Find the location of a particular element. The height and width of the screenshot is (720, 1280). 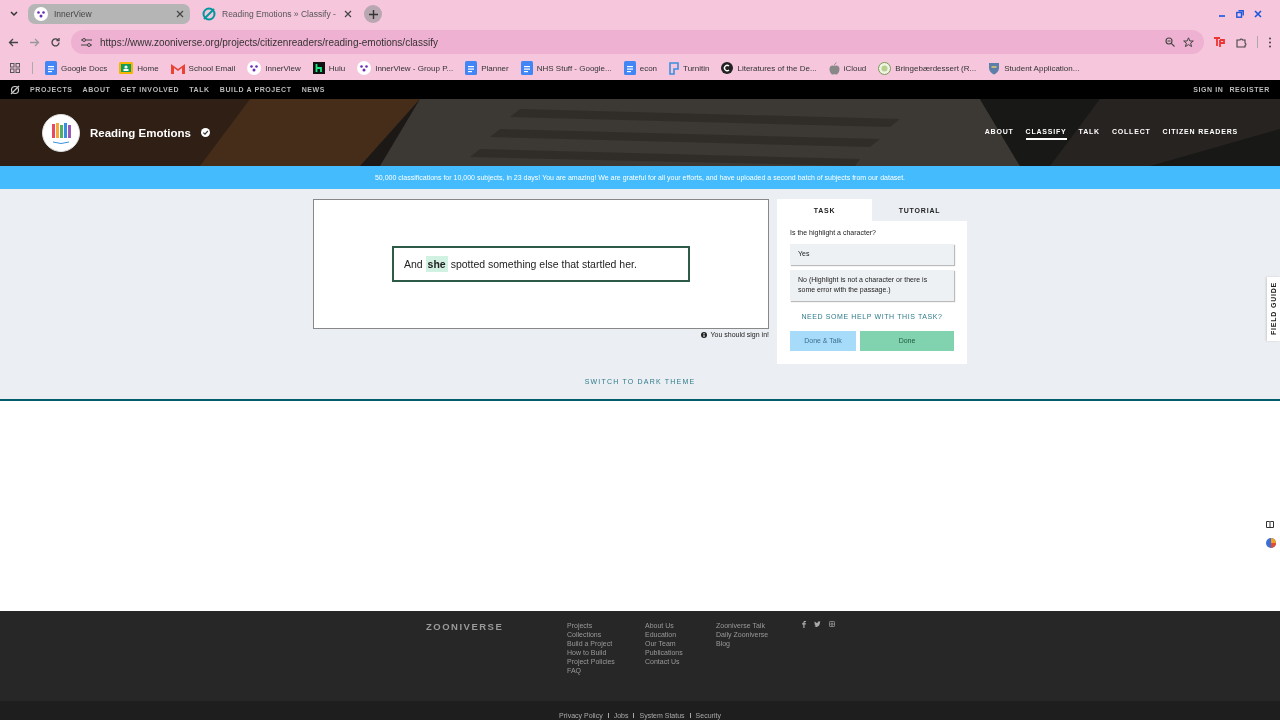

apple-icon is located at coordinates (834, 68).